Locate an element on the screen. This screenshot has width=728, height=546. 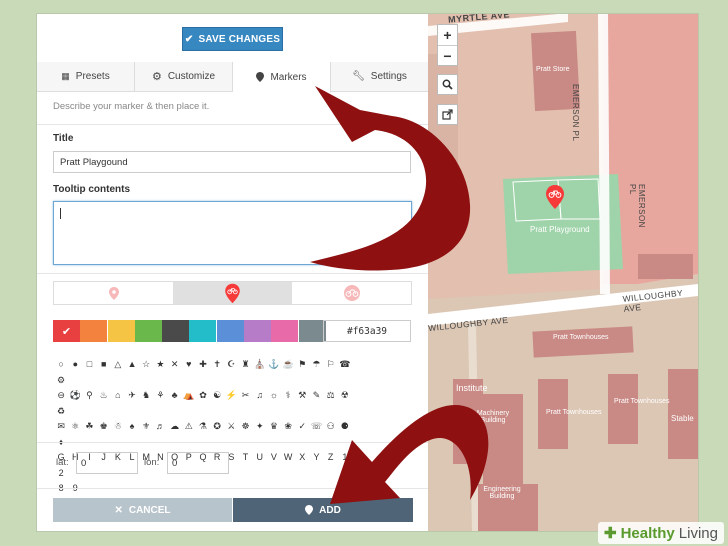
palette-icon: ⚇ is located at coordinates (331, 427).